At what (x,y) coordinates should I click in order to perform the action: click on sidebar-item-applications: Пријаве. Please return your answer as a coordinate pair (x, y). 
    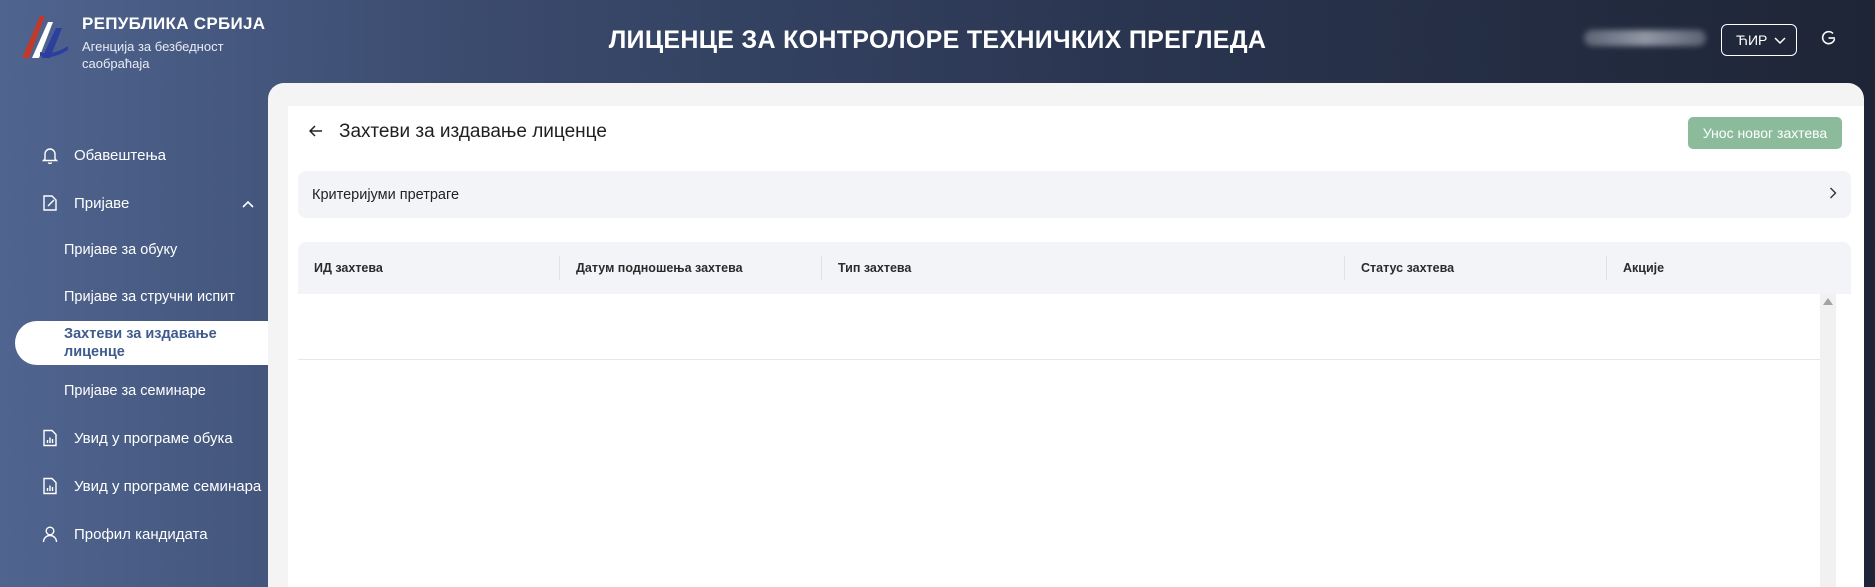
    Looking at the image, I should click on (134, 203).